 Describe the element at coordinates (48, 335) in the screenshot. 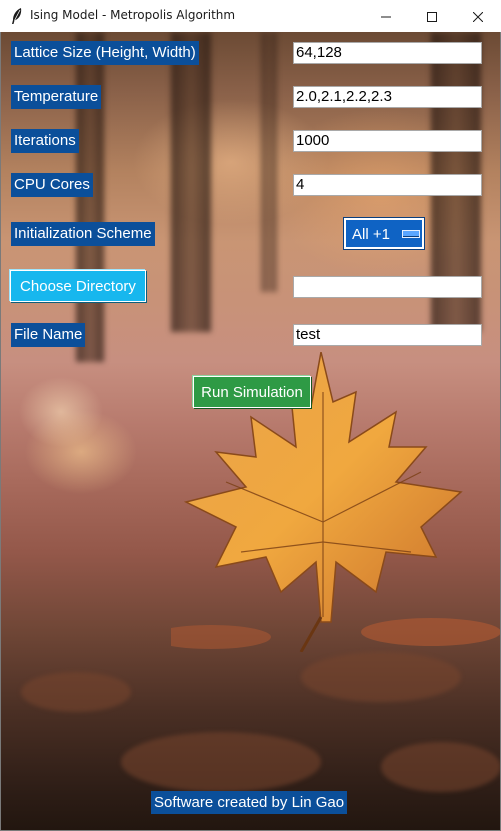

I see `file-name-label: File Name` at that location.